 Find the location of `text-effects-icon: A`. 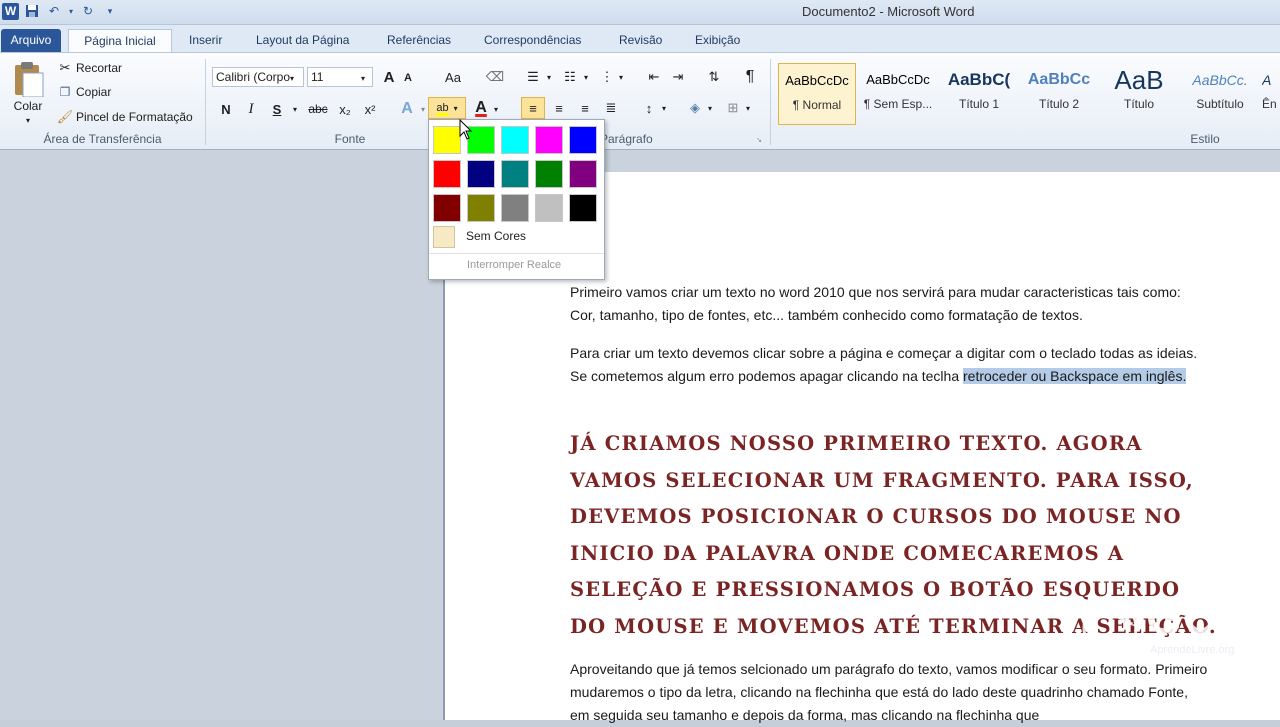

text-effects-icon: A is located at coordinates (407, 109).